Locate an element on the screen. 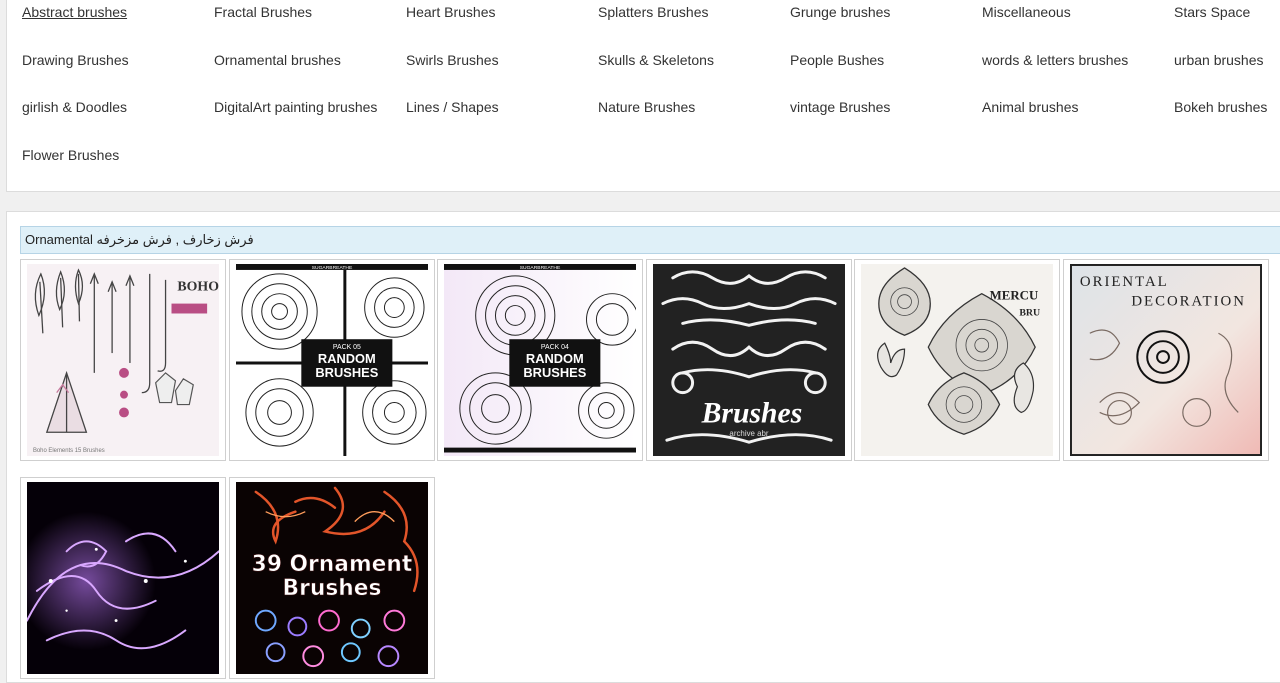 The width and height of the screenshot is (1280, 683). category-link-words-letters: words & letters brushes is located at coordinates (1078, 68).